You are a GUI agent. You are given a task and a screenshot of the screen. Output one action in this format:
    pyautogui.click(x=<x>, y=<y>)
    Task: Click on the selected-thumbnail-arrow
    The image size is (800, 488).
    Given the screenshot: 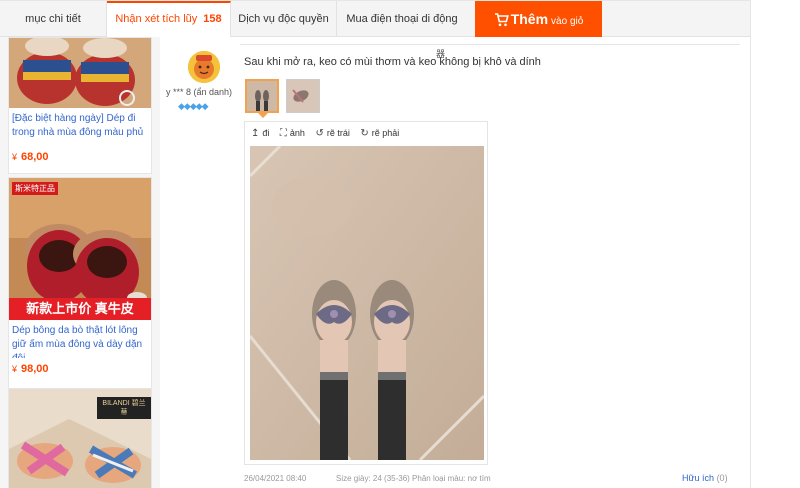 What is the action you would take?
    pyautogui.click(x=263, y=115)
    